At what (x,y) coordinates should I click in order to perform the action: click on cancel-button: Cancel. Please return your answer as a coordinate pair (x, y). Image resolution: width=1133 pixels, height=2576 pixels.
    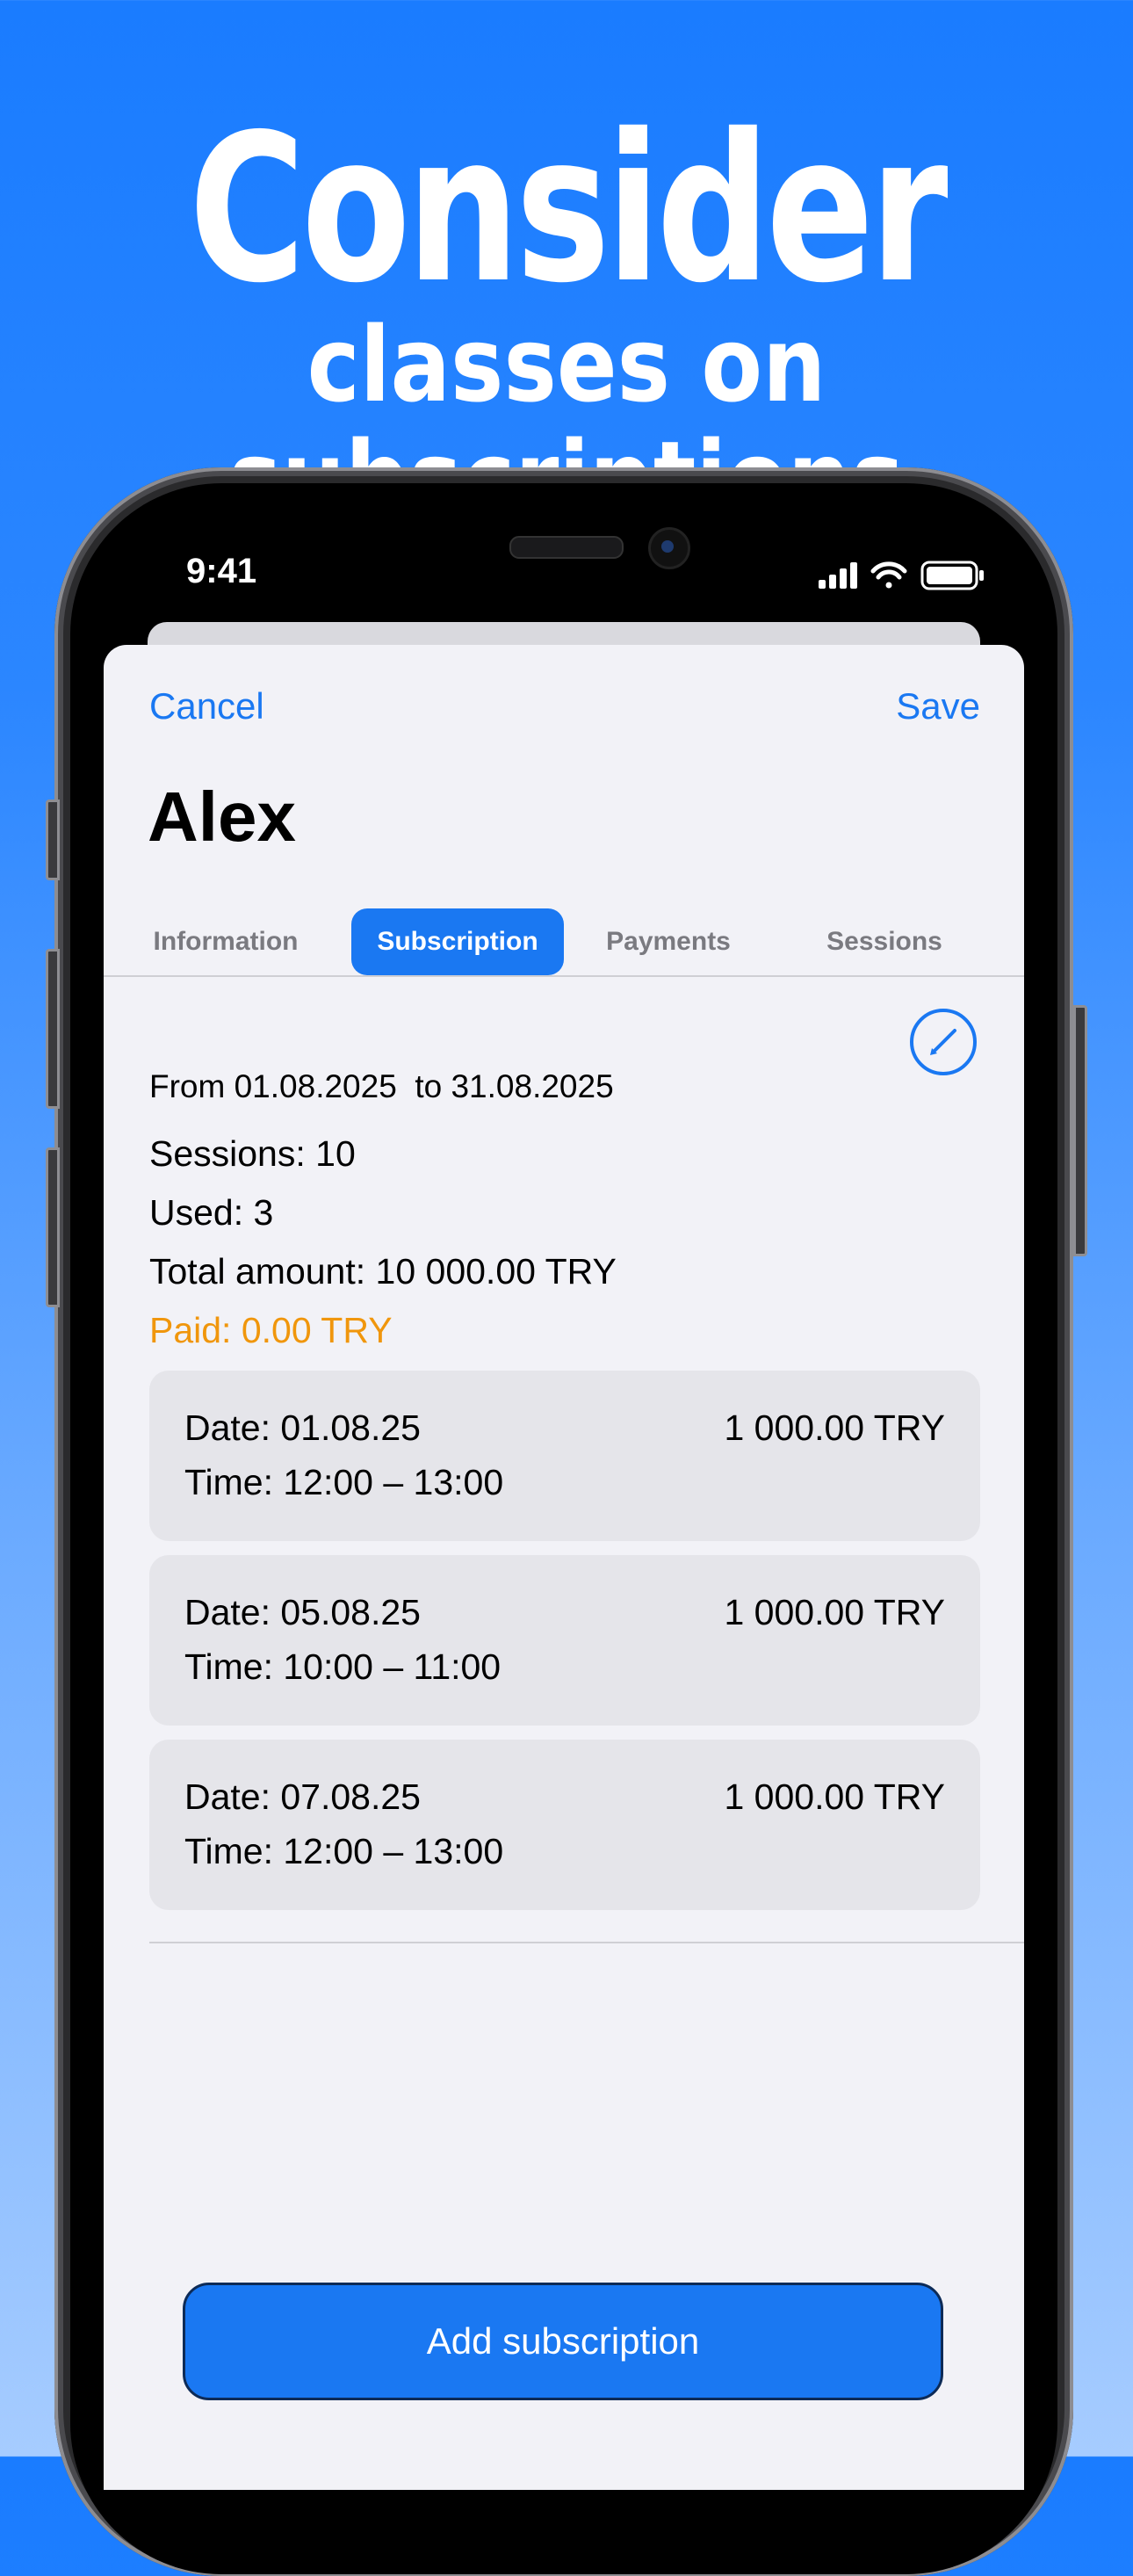
    Looking at the image, I should click on (206, 706).